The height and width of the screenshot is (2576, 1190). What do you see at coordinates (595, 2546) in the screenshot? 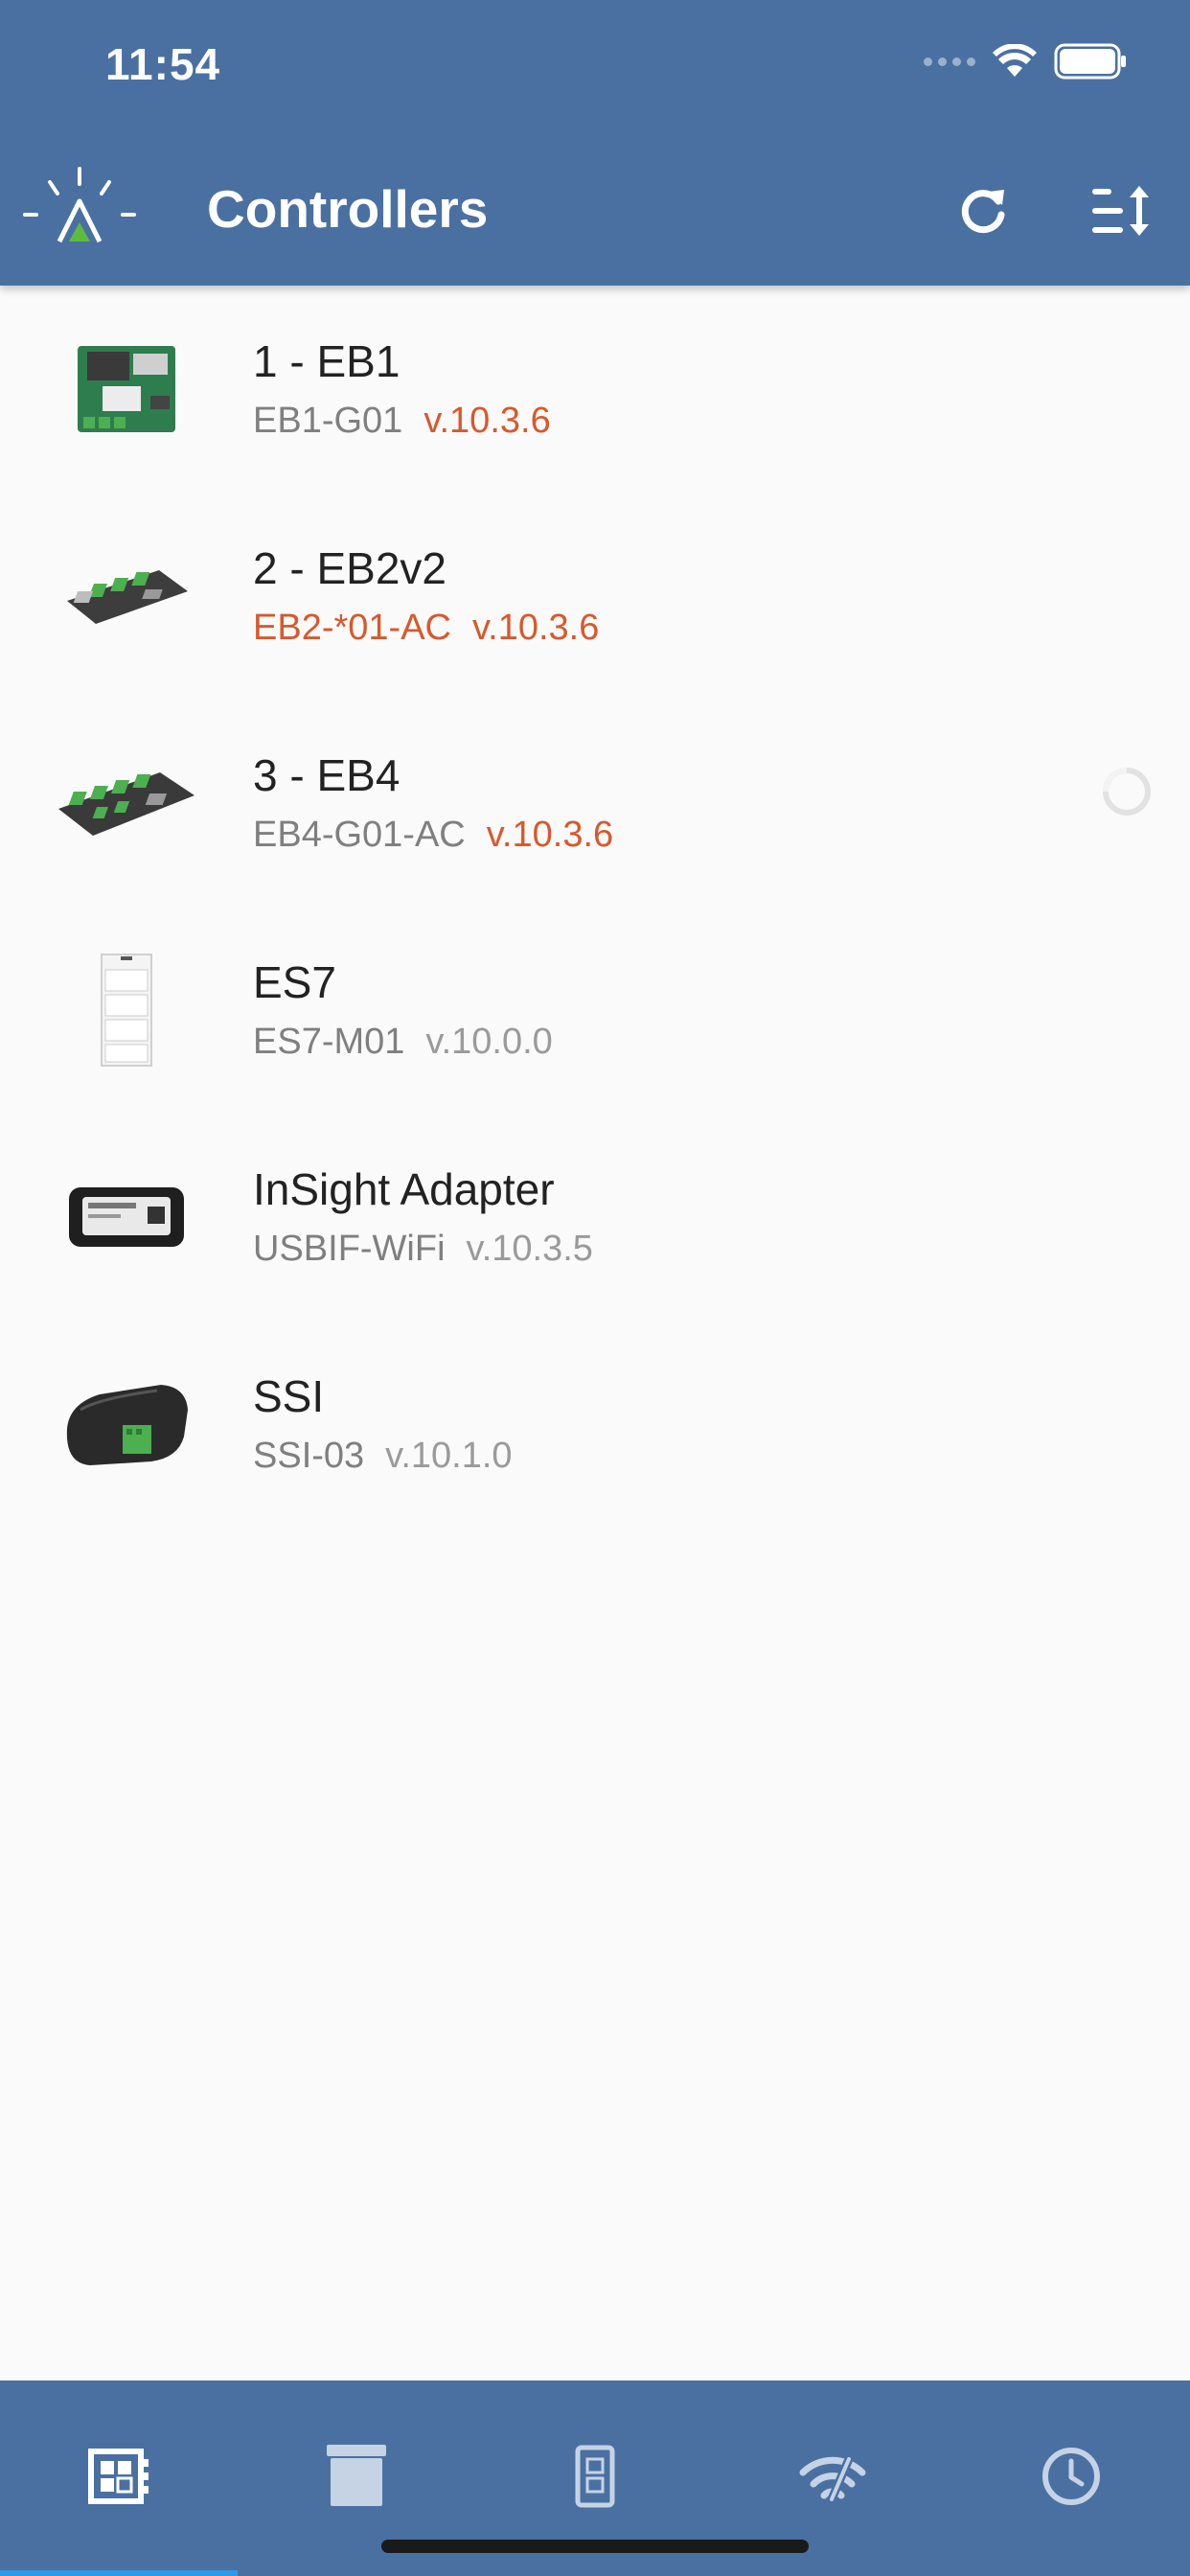
I see `home-indicator` at bounding box center [595, 2546].